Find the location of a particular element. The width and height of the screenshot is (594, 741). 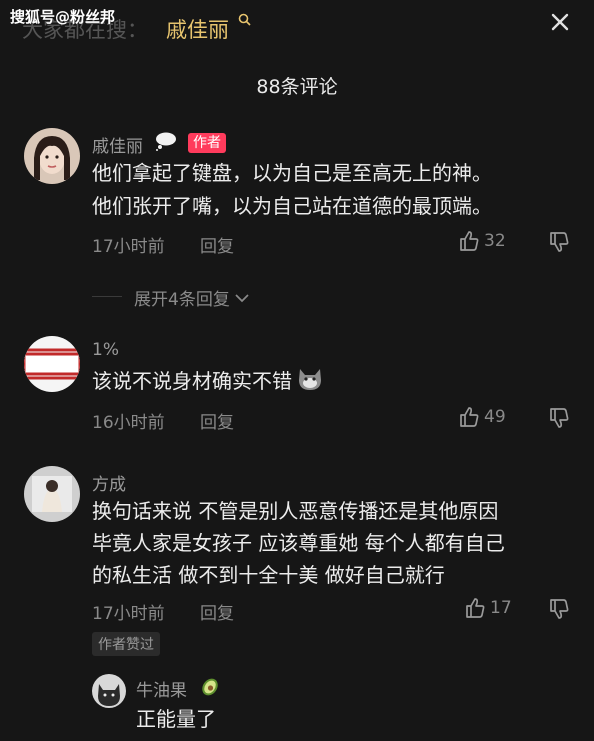

avocado-icon is located at coordinates (210, 688).